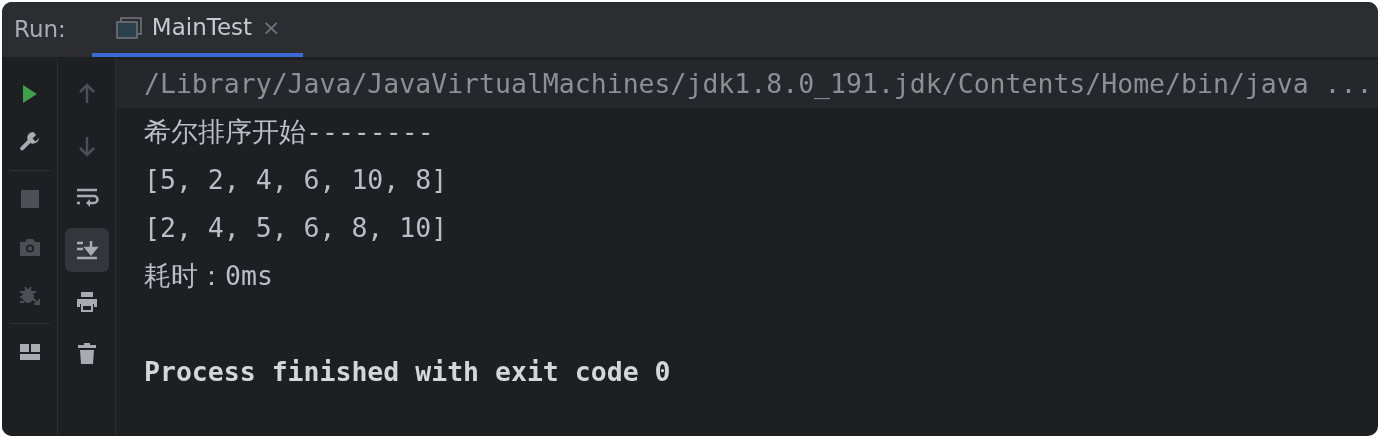 This screenshot has width=1380, height=438. Describe the element at coordinates (289, 132) in the screenshot. I see `console-line: 希尔排序开始--------` at that location.